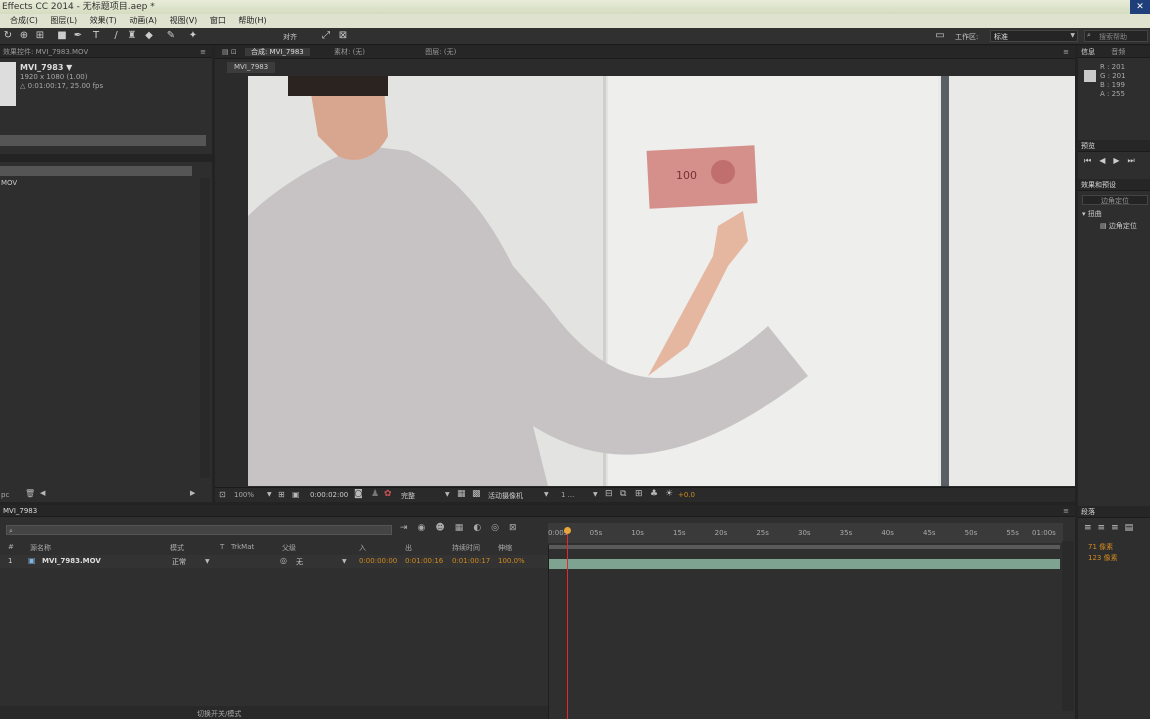 This screenshot has width=1150, height=719. Describe the element at coordinates (409, 528) in the screenshot. I see `composition-mini-flowchart-icon: ⇥` at that location.